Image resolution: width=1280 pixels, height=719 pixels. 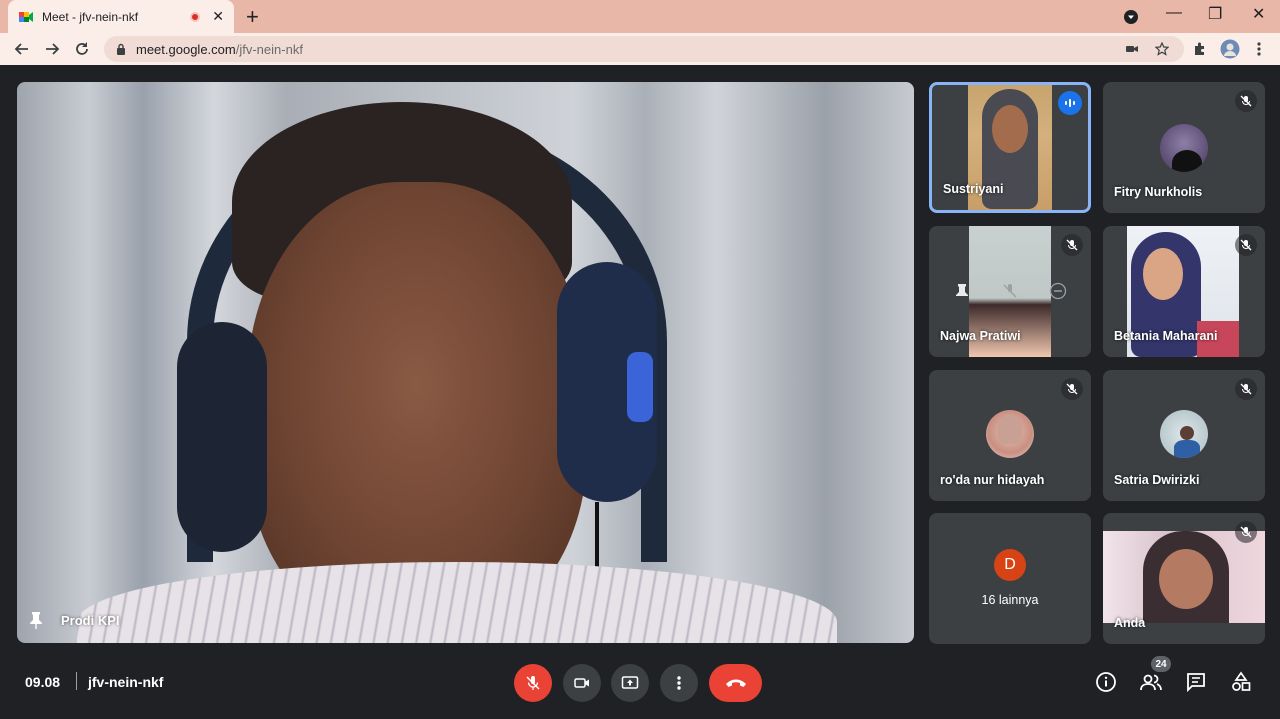 What do you see at coordinates (126, 682) in the screenshot?
I see `meeting-code: jfv-nein-nkf` at bounding box center [126, 682].